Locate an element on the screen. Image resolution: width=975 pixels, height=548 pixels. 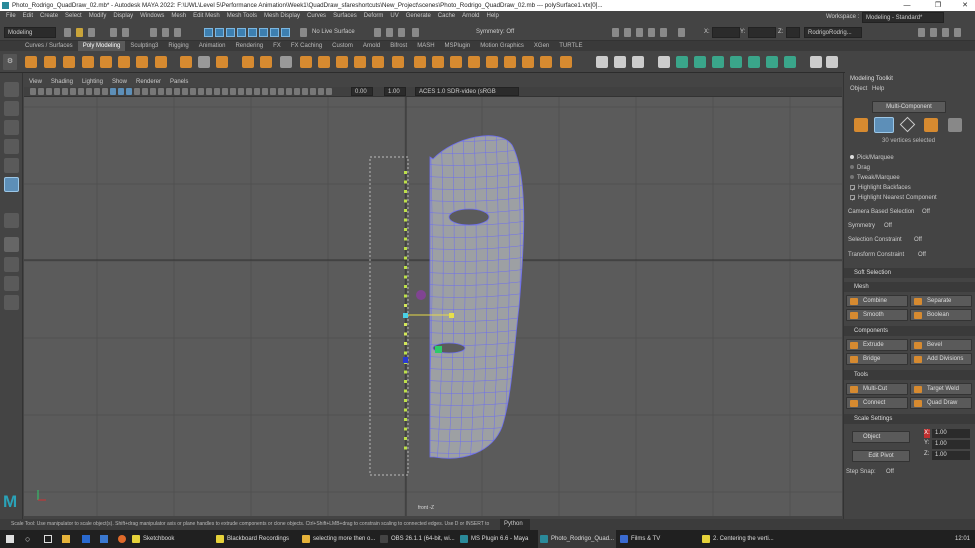
render-frame-icon is located at coordinates (415, 32).